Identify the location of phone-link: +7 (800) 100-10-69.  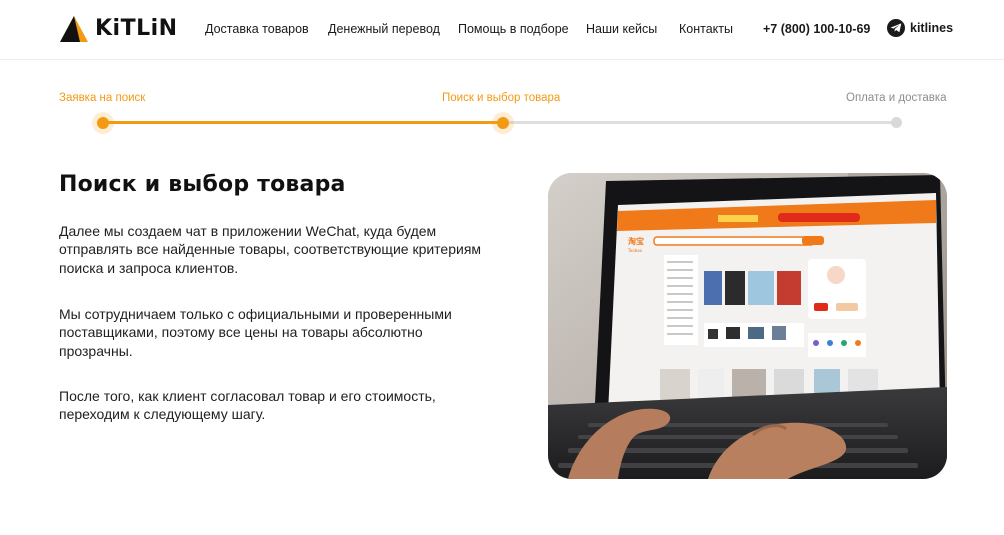
(816, 29).